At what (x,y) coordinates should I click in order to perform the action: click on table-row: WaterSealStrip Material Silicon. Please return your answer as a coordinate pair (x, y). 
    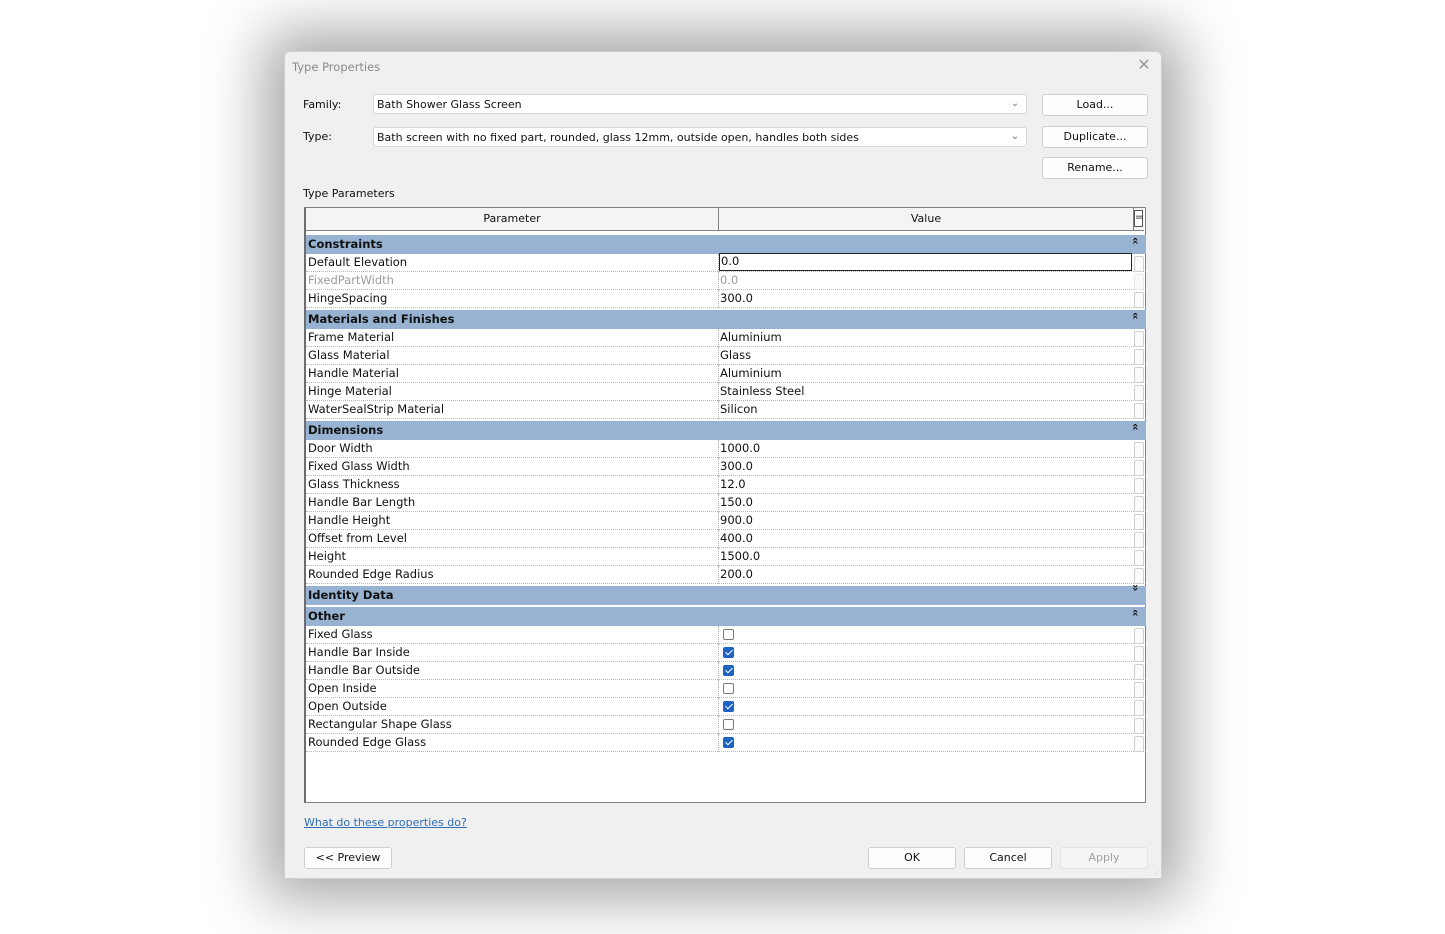
    Looking at the image, I should click on (726, 410).